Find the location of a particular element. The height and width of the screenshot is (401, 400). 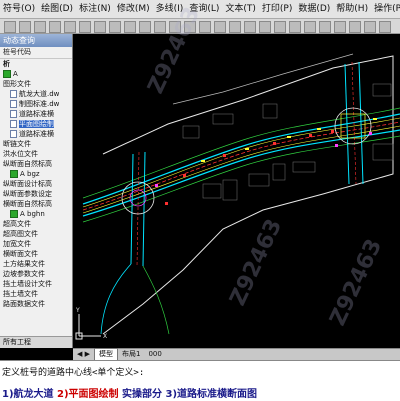

ramp-curve is located at coordinates (116, 299).